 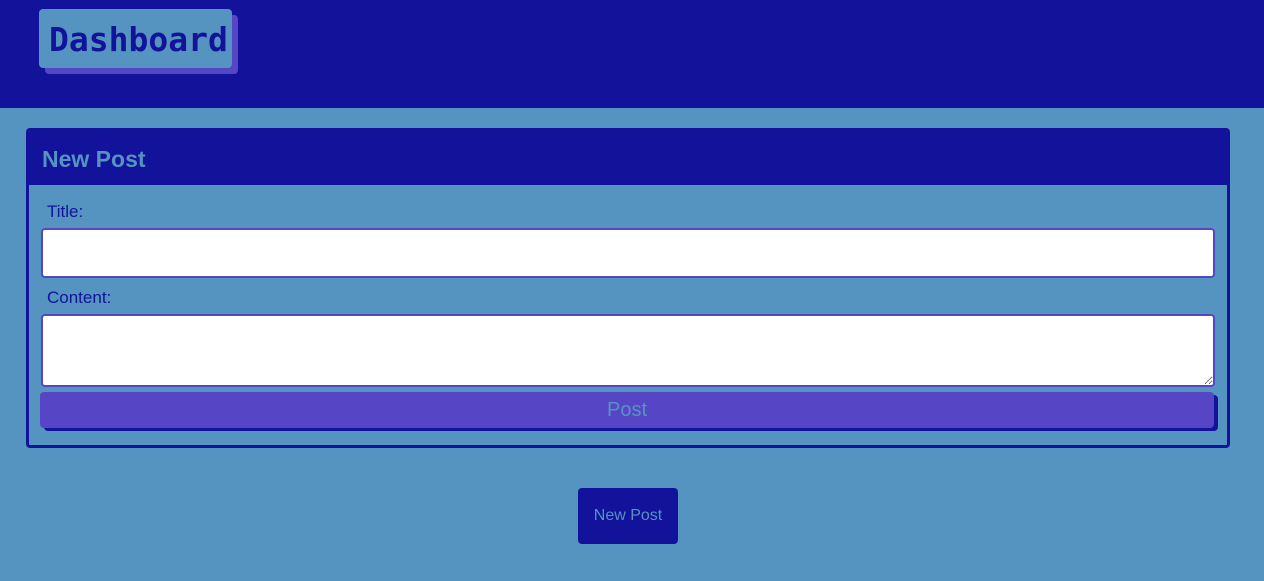 What do you see at coordinates (135, 38) in the screenshot?
I see `dashboard-logo: Dashboard` at bounding box center [135, 38].